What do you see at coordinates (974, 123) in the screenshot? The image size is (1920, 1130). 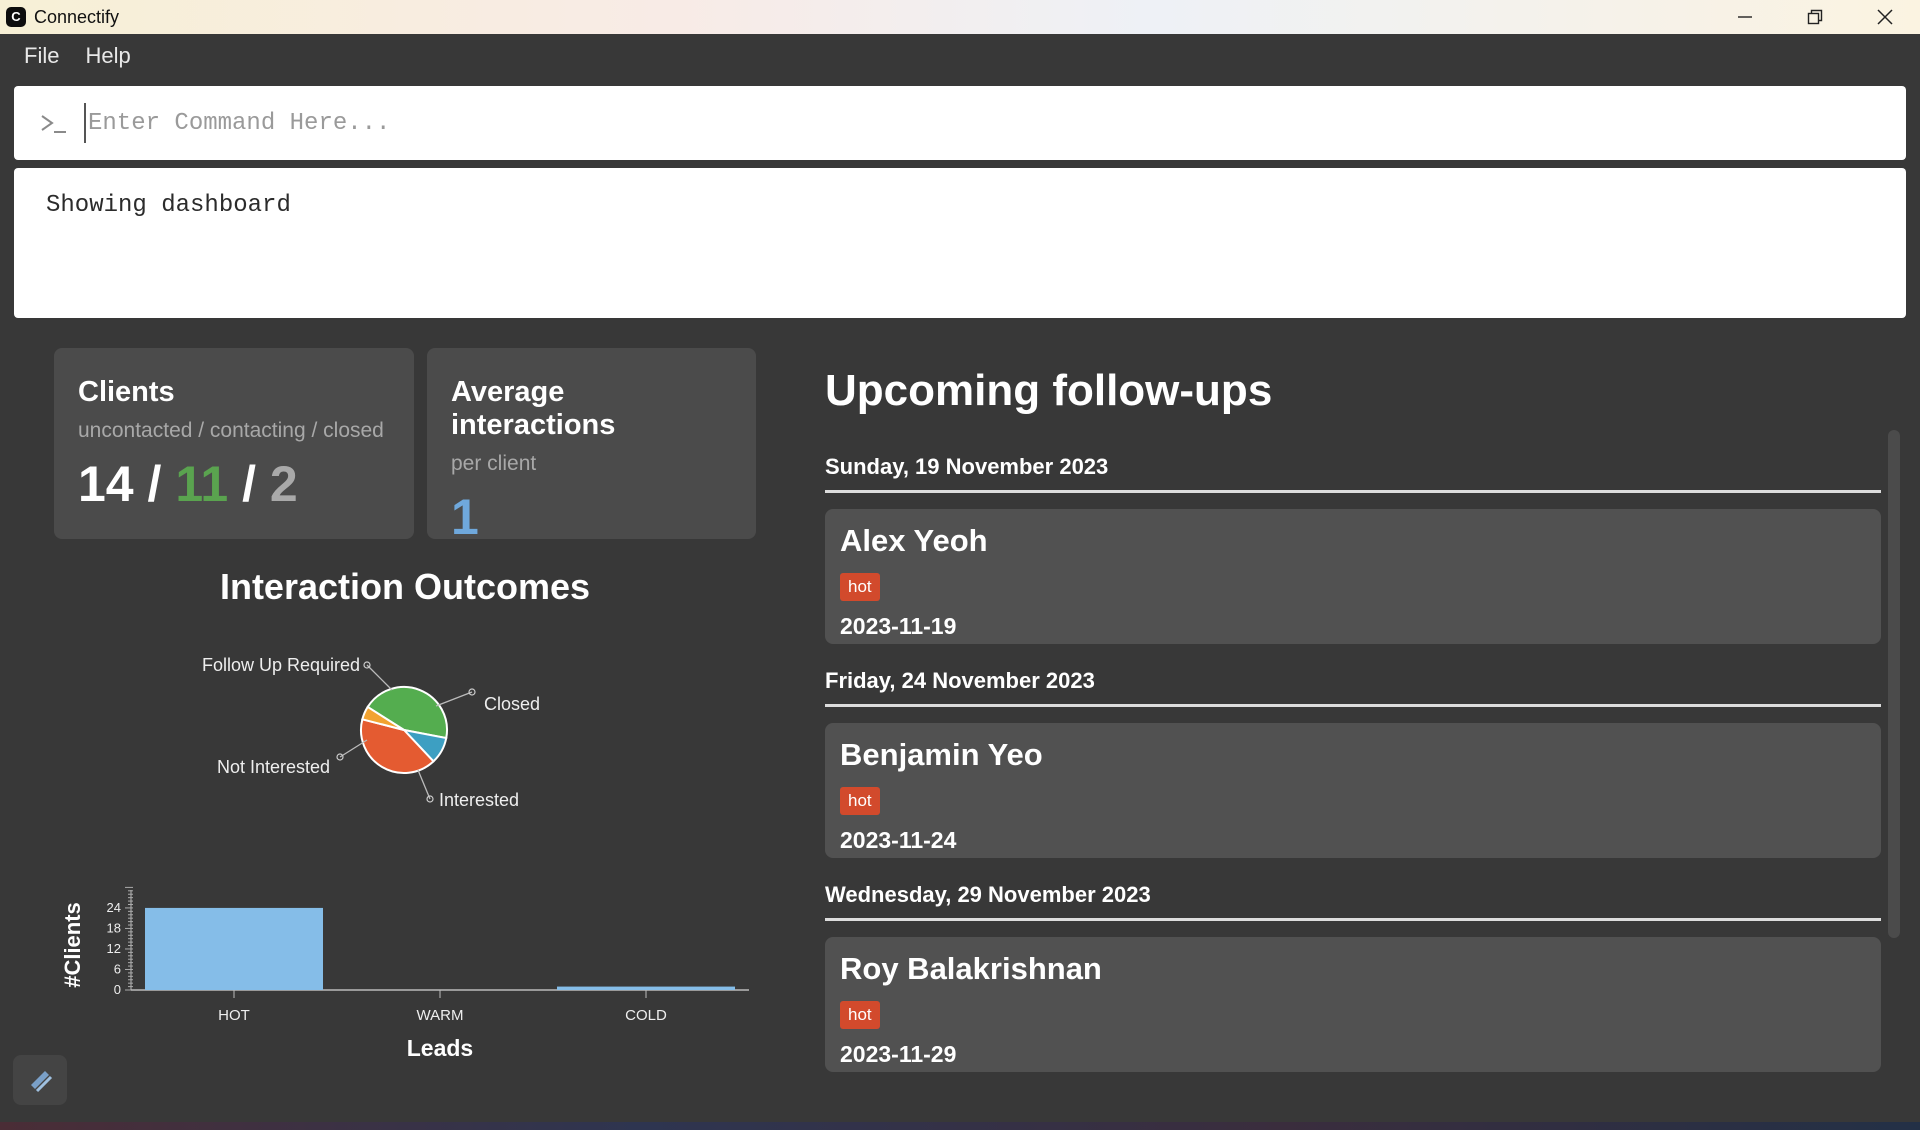 I see `command-input` at bounding box center [974, 123].